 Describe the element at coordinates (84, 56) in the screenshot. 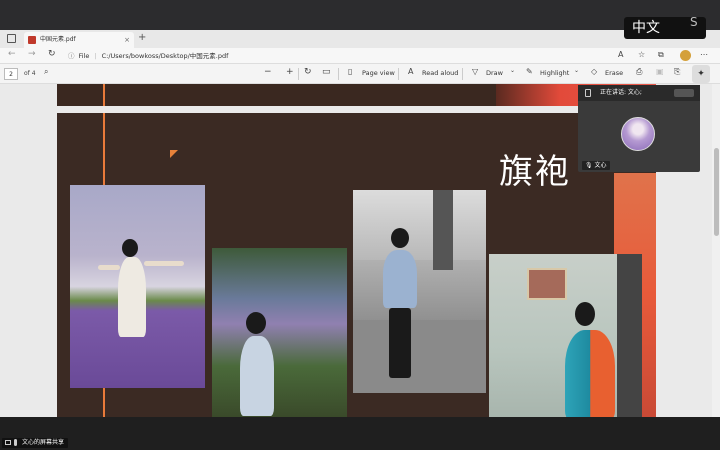

I see `url-scheme: File` at that location.